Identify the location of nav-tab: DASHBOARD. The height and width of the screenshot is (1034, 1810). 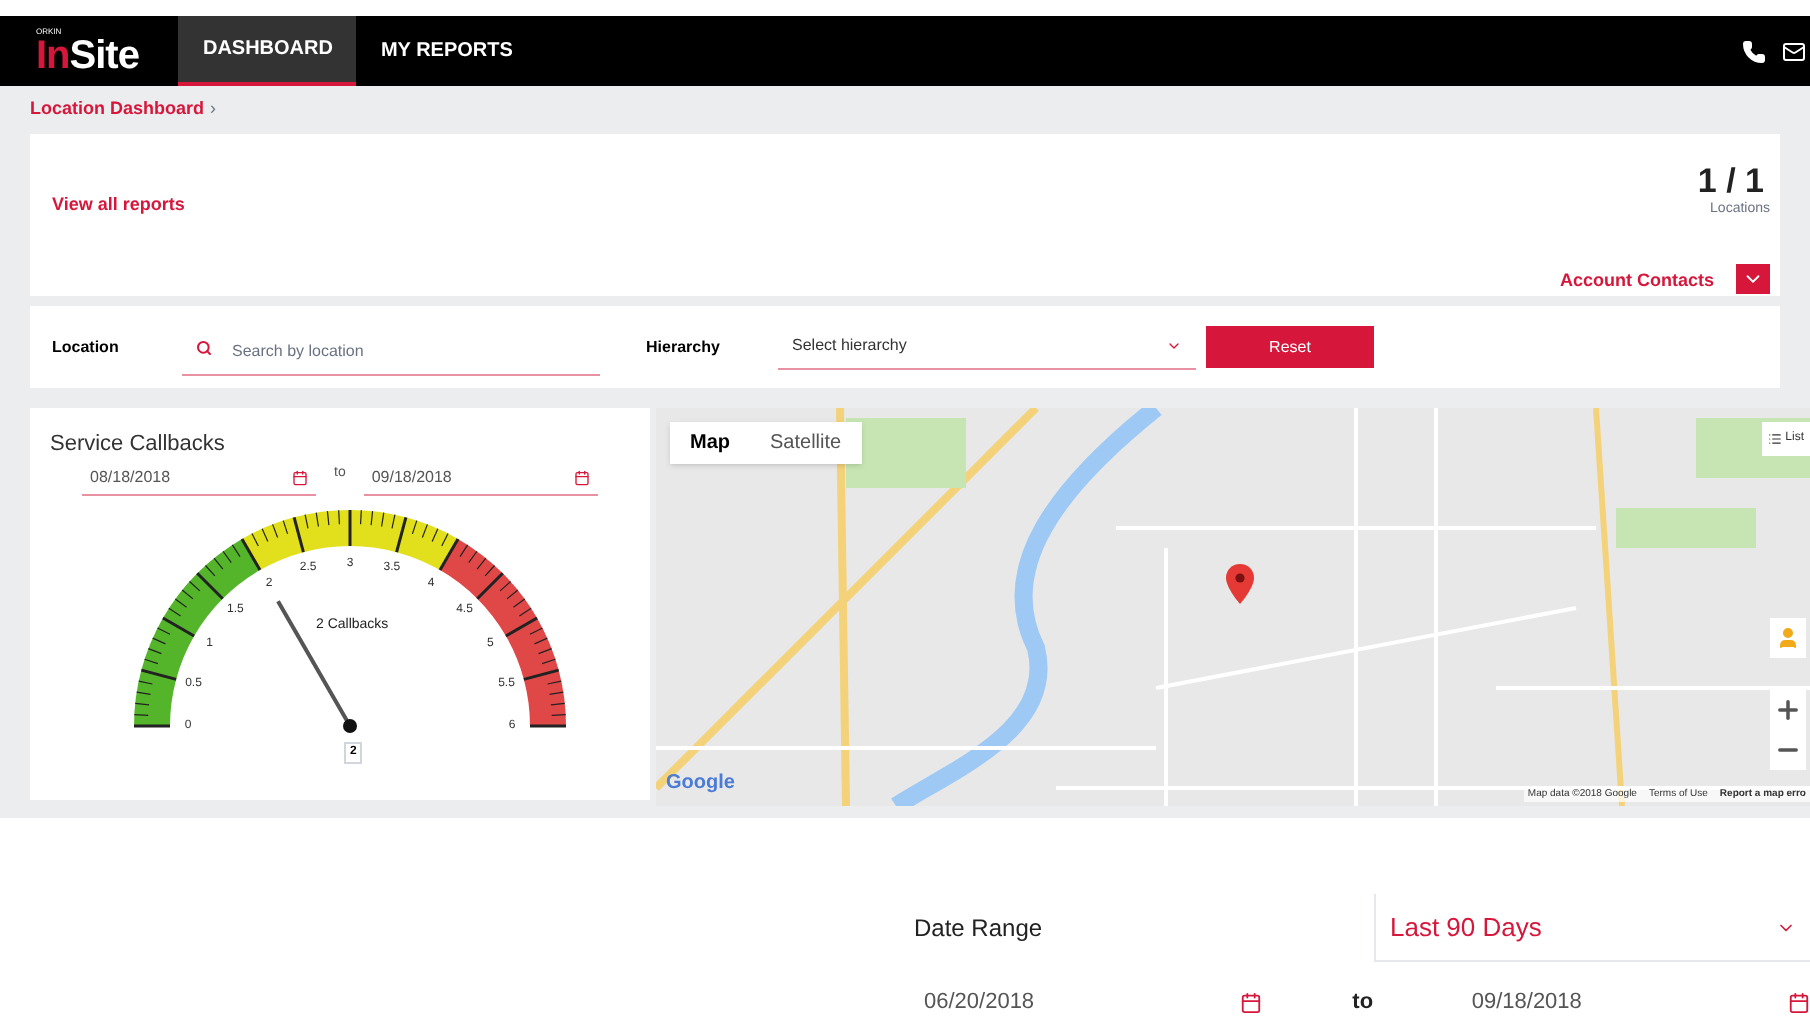
(267, 51).